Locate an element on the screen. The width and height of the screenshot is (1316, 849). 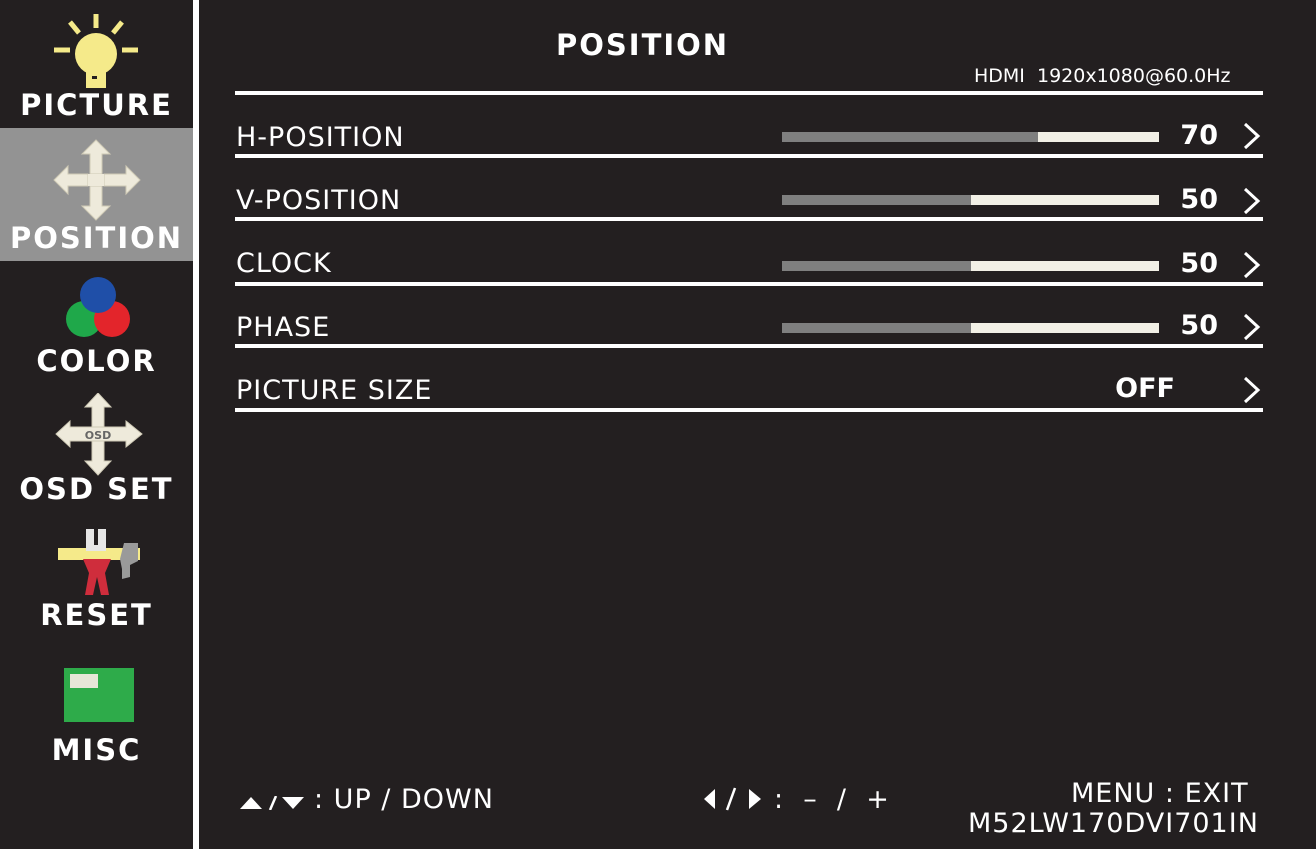
sidebar-item-misc: MISC is located at coordinates (96, 706).